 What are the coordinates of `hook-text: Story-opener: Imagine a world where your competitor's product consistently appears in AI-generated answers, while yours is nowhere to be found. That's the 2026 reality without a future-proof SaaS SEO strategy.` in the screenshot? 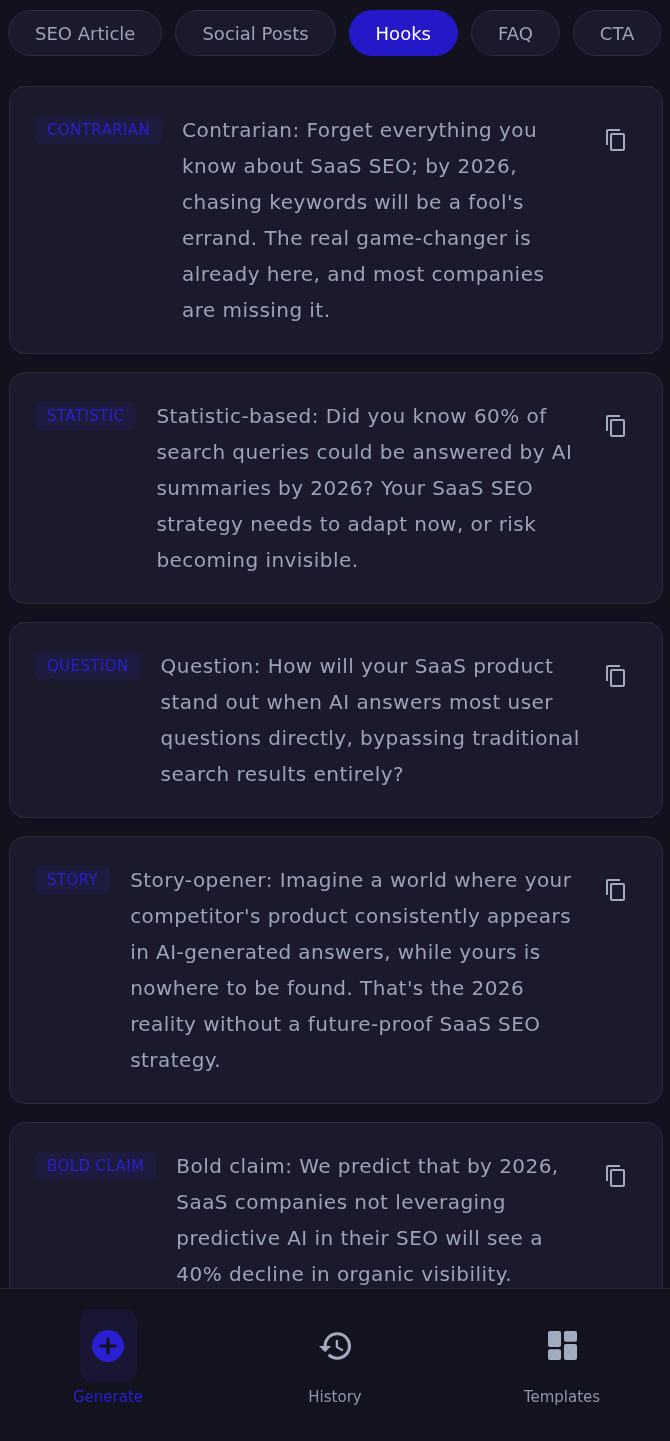 It's located at (351, 970).